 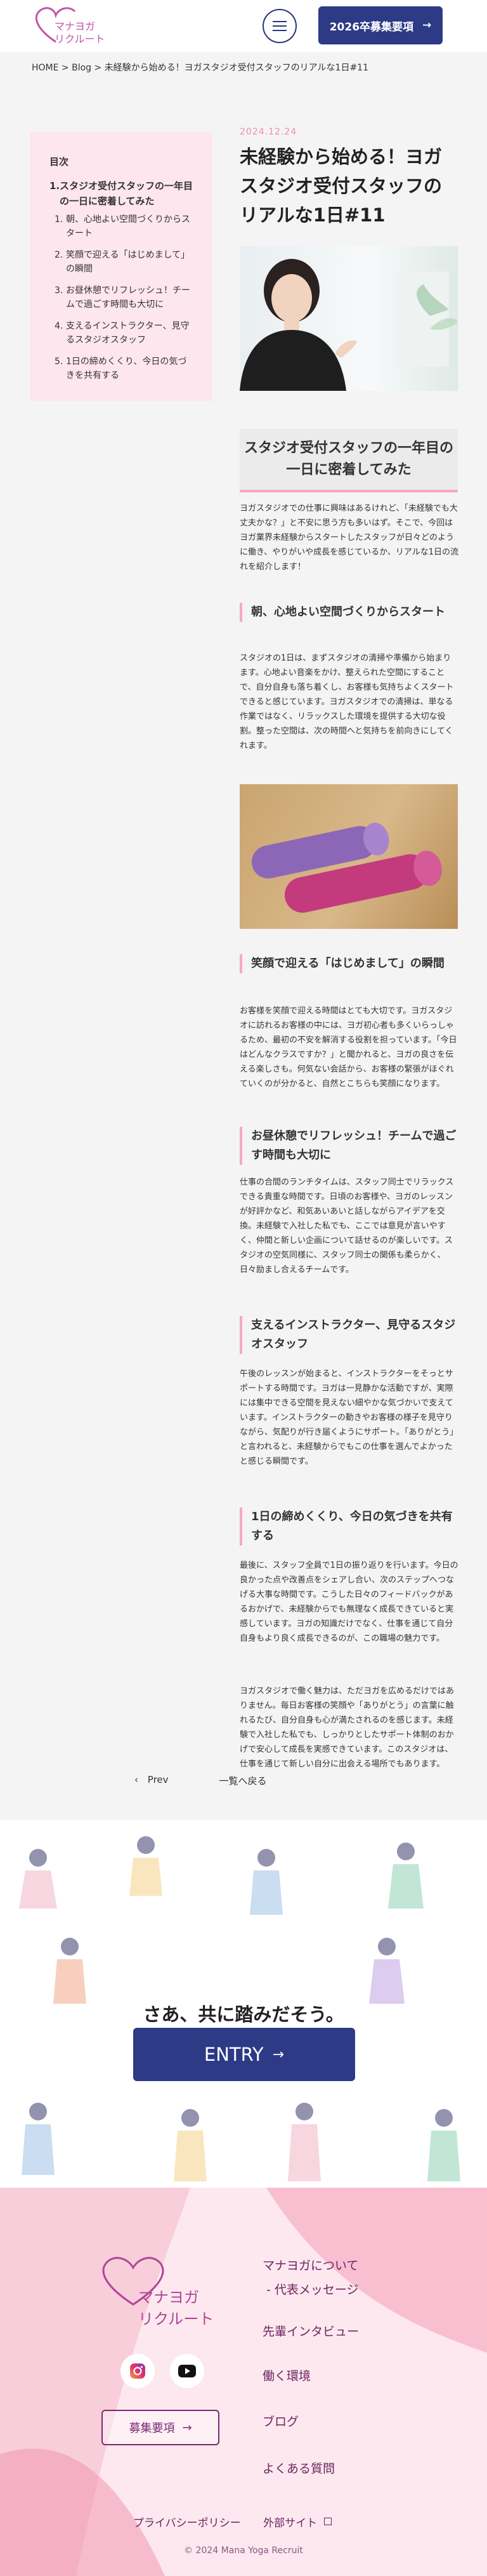 I want to click on toc-label: 笑顔で迎える「はじめまして」の瞬間, so click(x=128, y=262).